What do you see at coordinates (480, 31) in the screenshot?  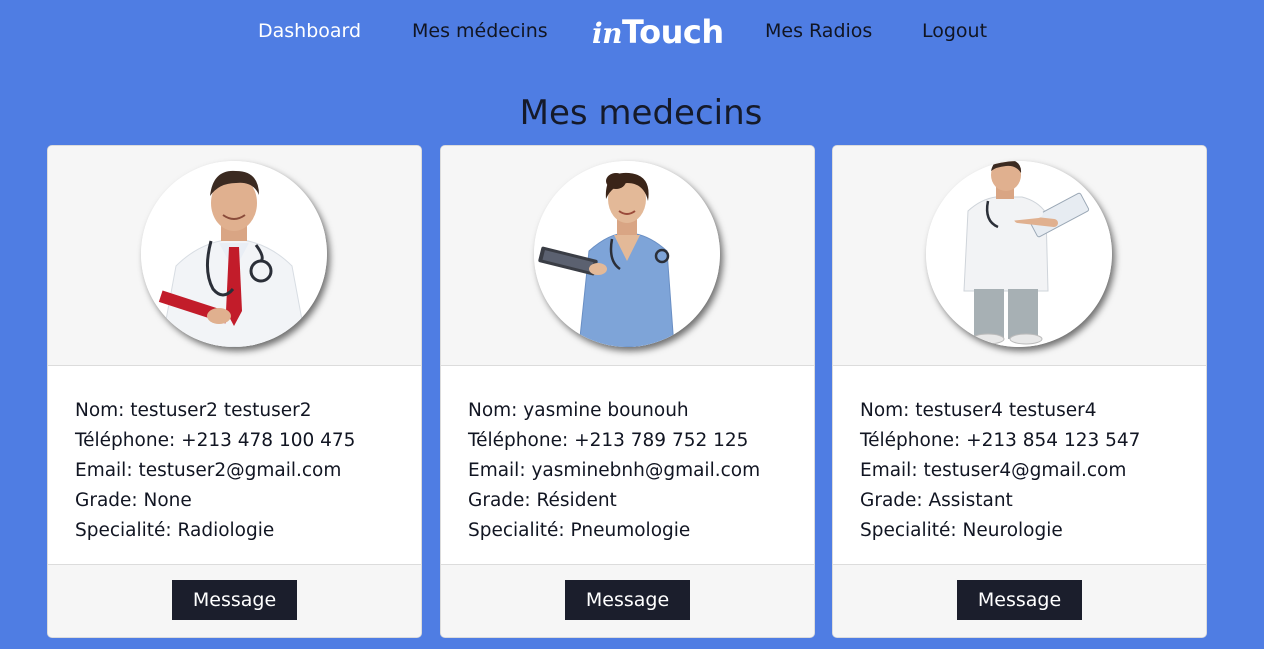 I see `nav-medecins-link: Mes médecins` at bounding box center [480, 31].